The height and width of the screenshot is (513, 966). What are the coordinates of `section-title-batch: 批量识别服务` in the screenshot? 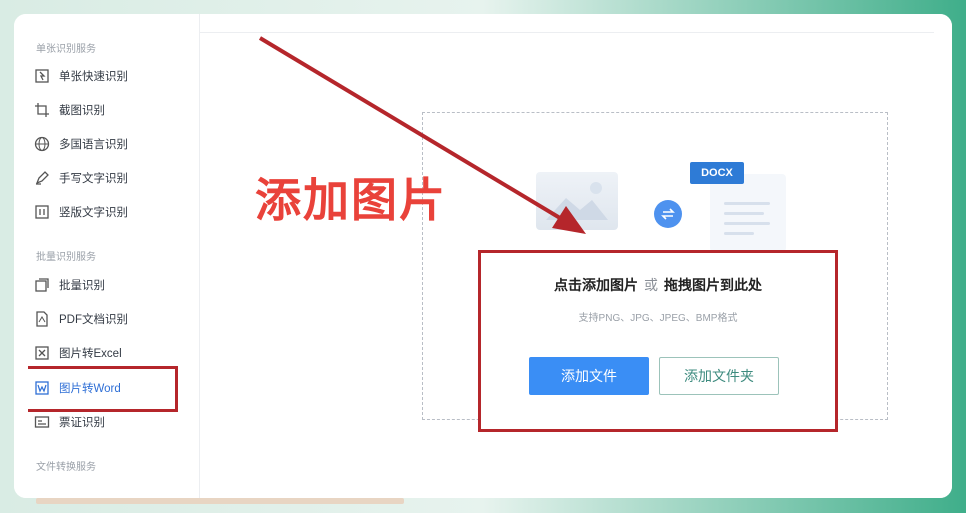 It's located at (66, 257).